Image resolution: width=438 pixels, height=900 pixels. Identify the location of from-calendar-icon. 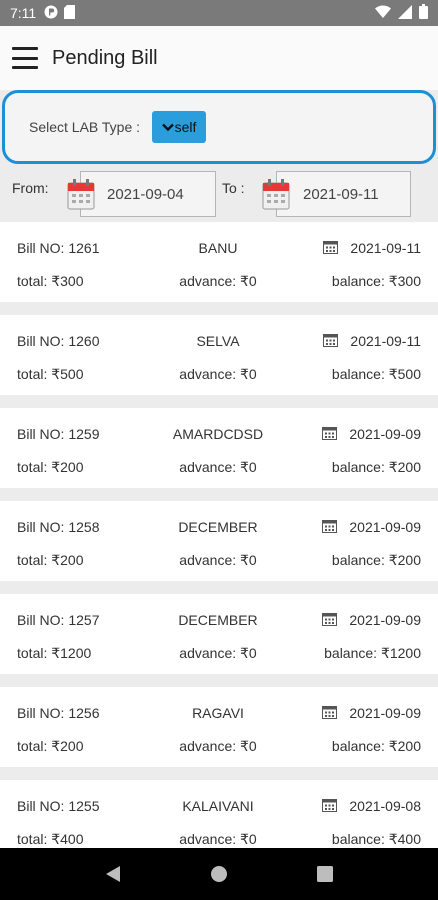
(81, 194).